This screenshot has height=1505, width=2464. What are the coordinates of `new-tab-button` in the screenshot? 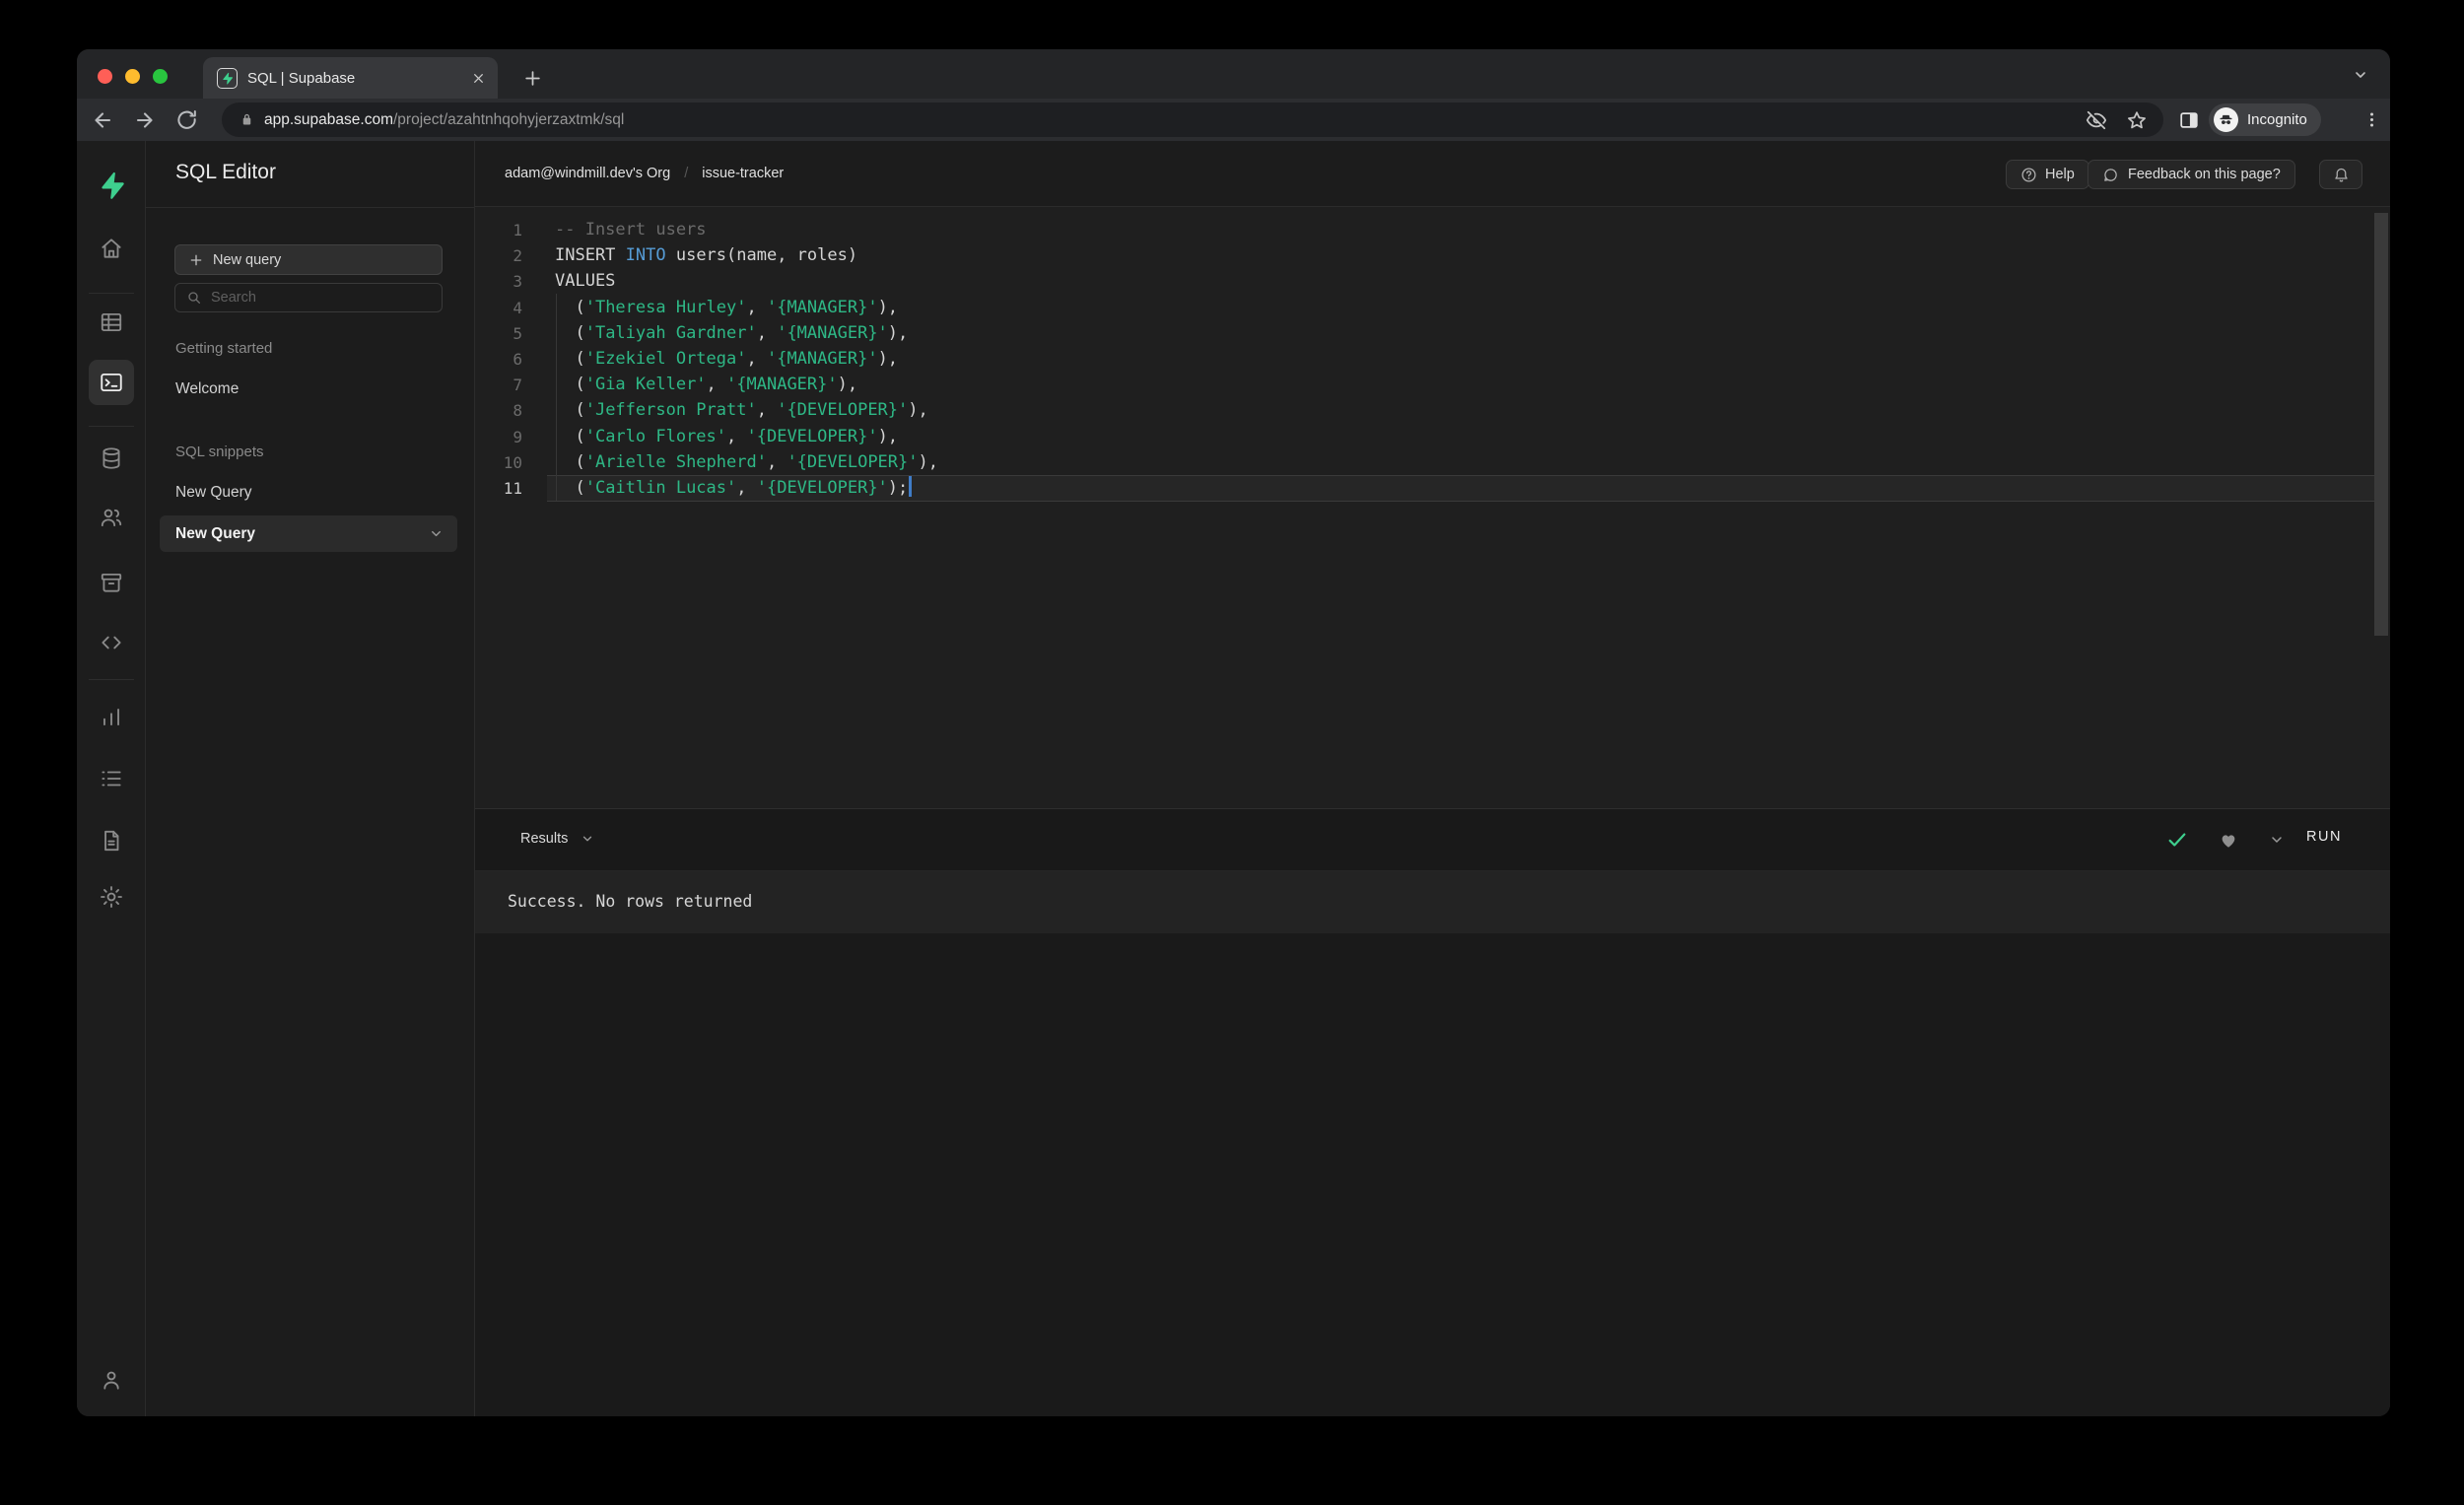 It's located at (532, 78).